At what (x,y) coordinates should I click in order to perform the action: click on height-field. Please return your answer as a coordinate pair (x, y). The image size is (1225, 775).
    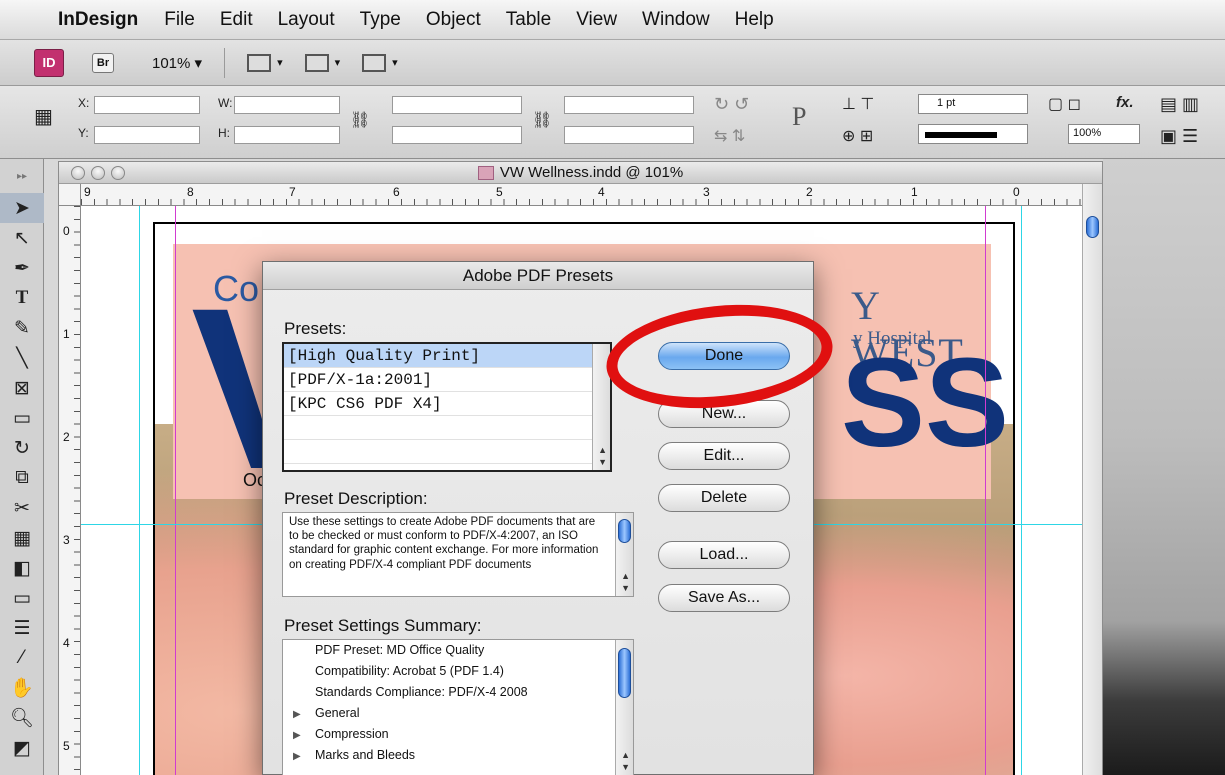
    Looking at the image, I should click on (287, 135).